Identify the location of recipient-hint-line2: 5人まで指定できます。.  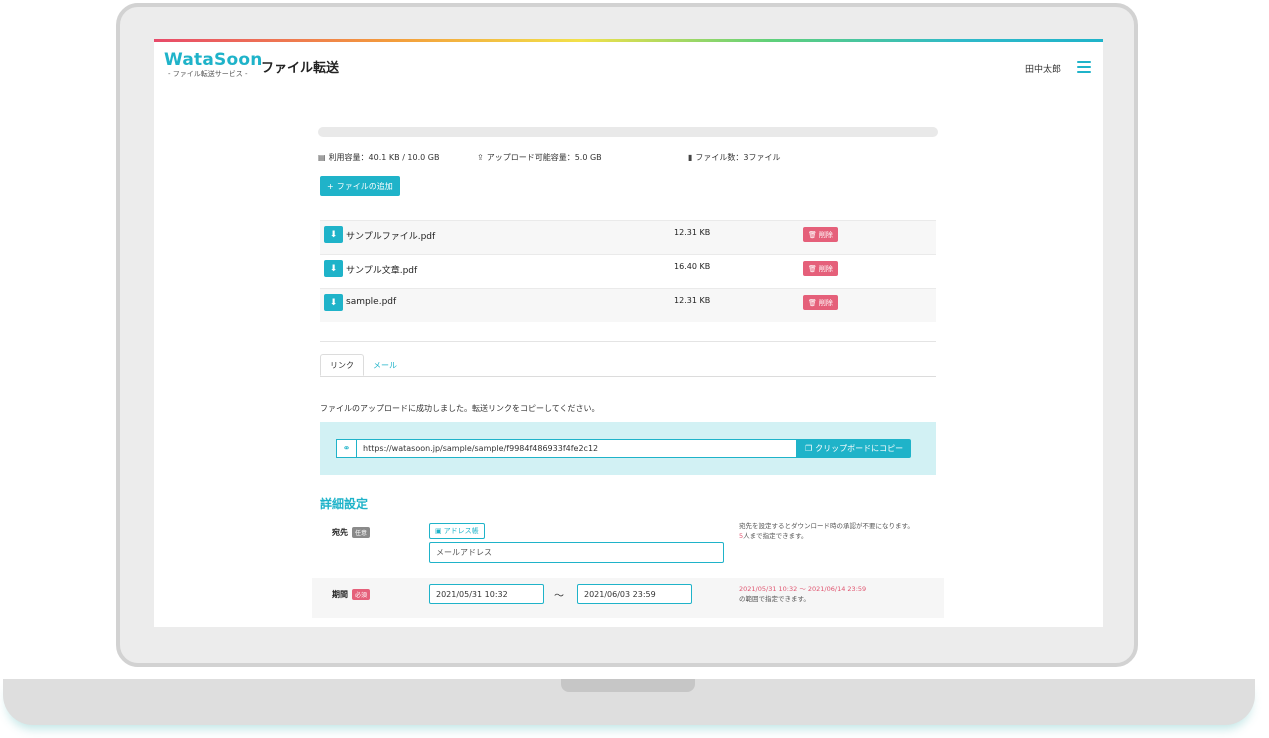
(826, 536).